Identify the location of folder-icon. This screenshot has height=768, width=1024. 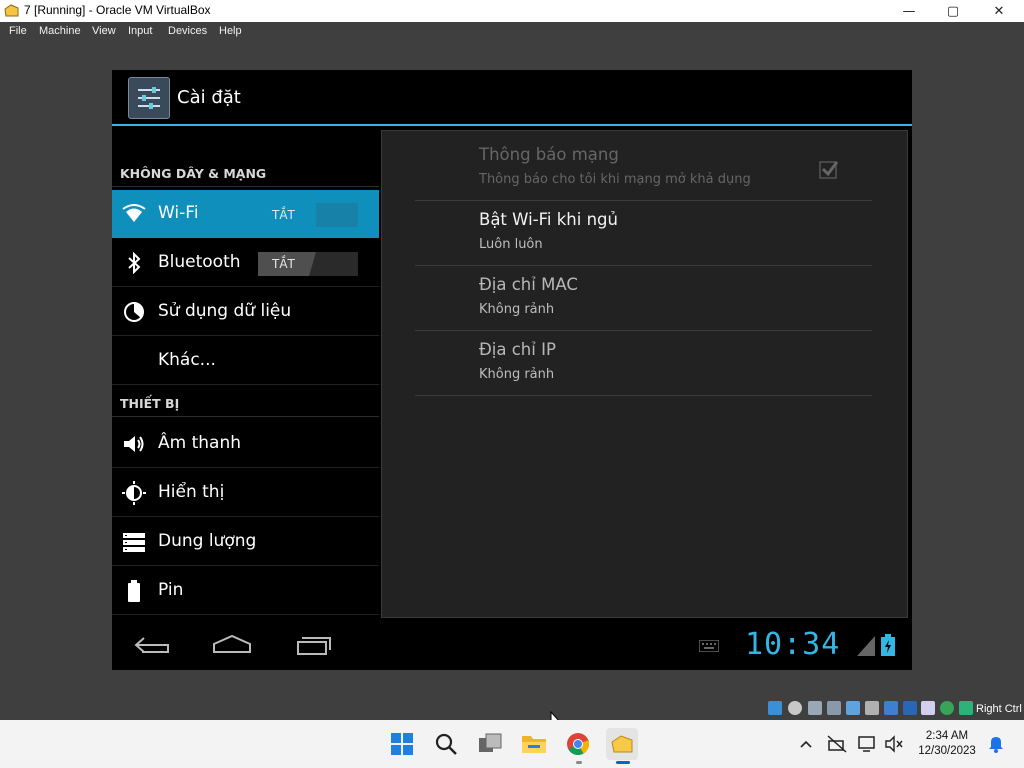
(534, 744).